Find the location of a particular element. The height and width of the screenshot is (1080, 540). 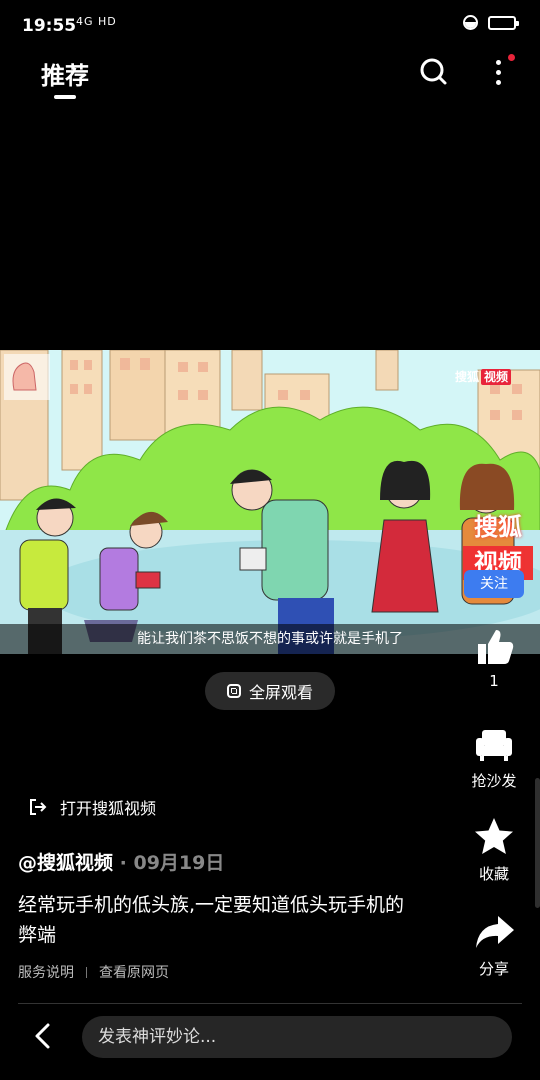

share-label: 分享 is located at coordinates (493, 969).